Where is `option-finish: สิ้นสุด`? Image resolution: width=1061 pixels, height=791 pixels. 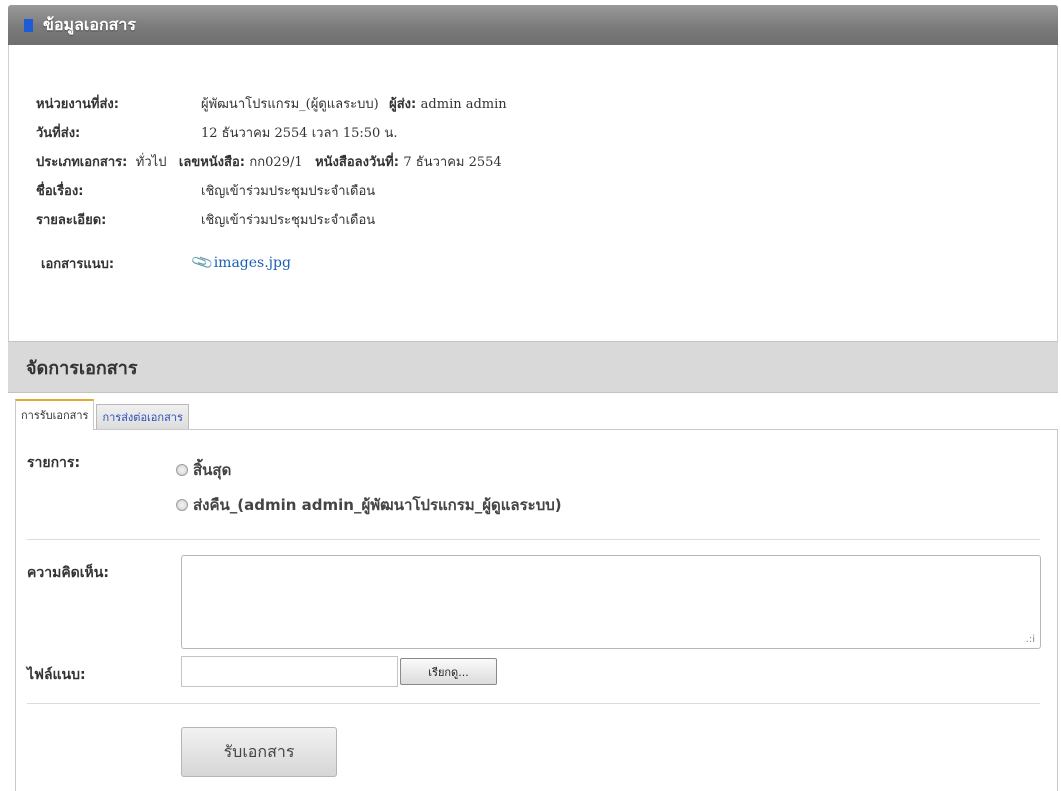
option-finish: สิ้นสุด is located at coordinates (203, 470).